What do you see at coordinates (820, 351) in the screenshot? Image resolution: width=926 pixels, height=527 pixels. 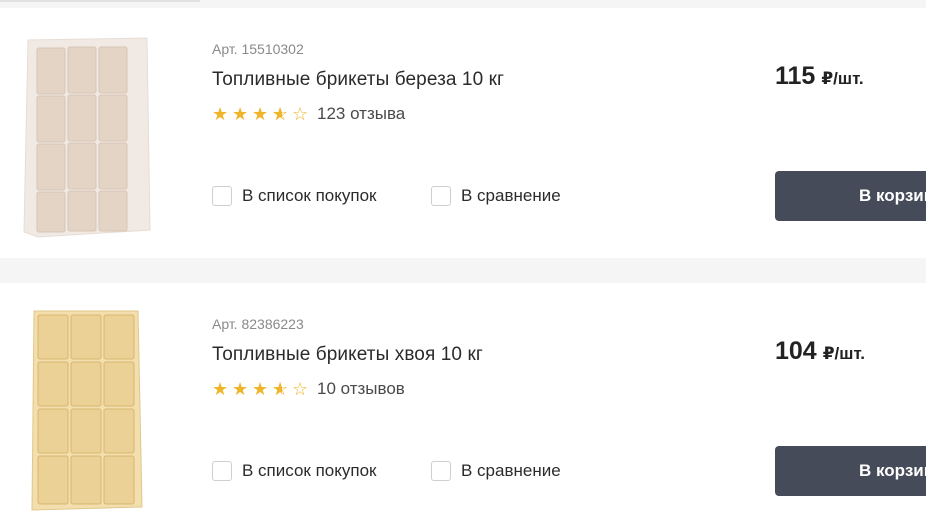 I see `price: 104 ₽/шт.` at bounding box center [820, 351].